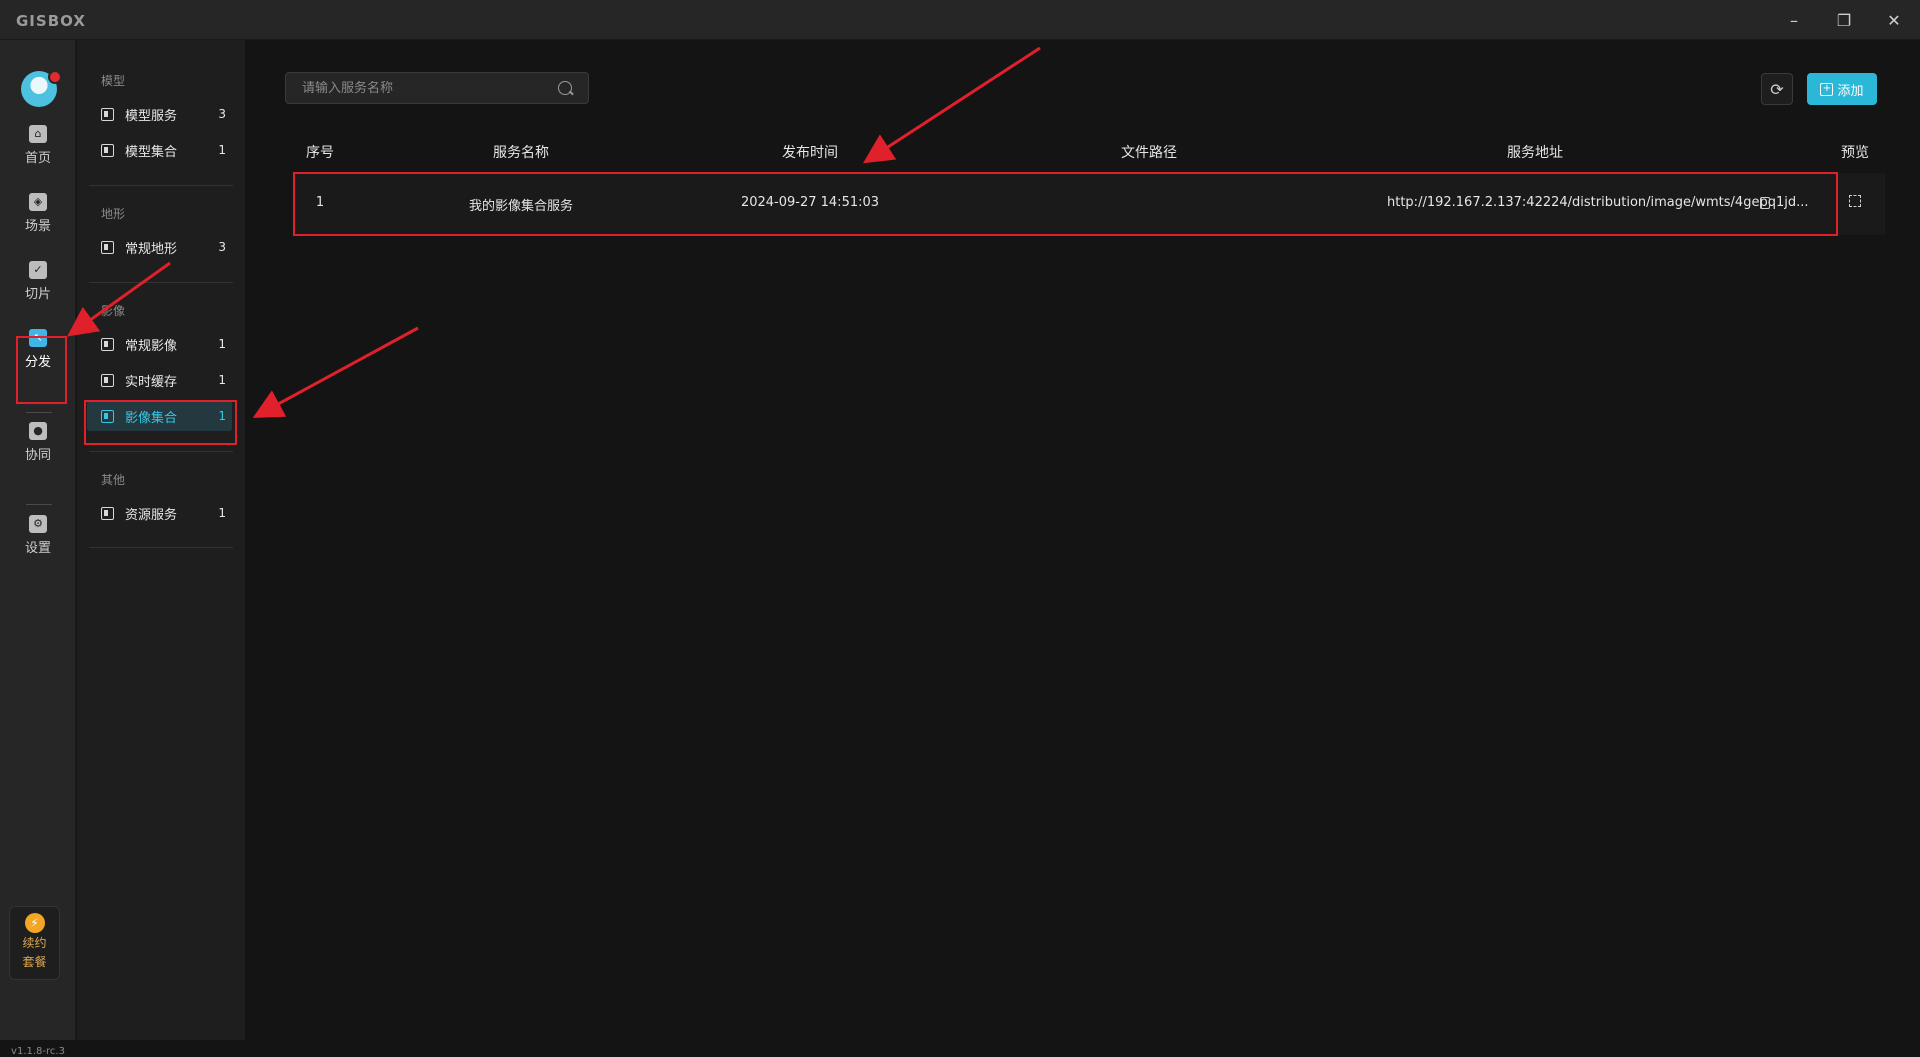  Describe the element at coordinates (38, 213) in the screenshot. I see `rail-item-scene: ◈ 场景` at that location.